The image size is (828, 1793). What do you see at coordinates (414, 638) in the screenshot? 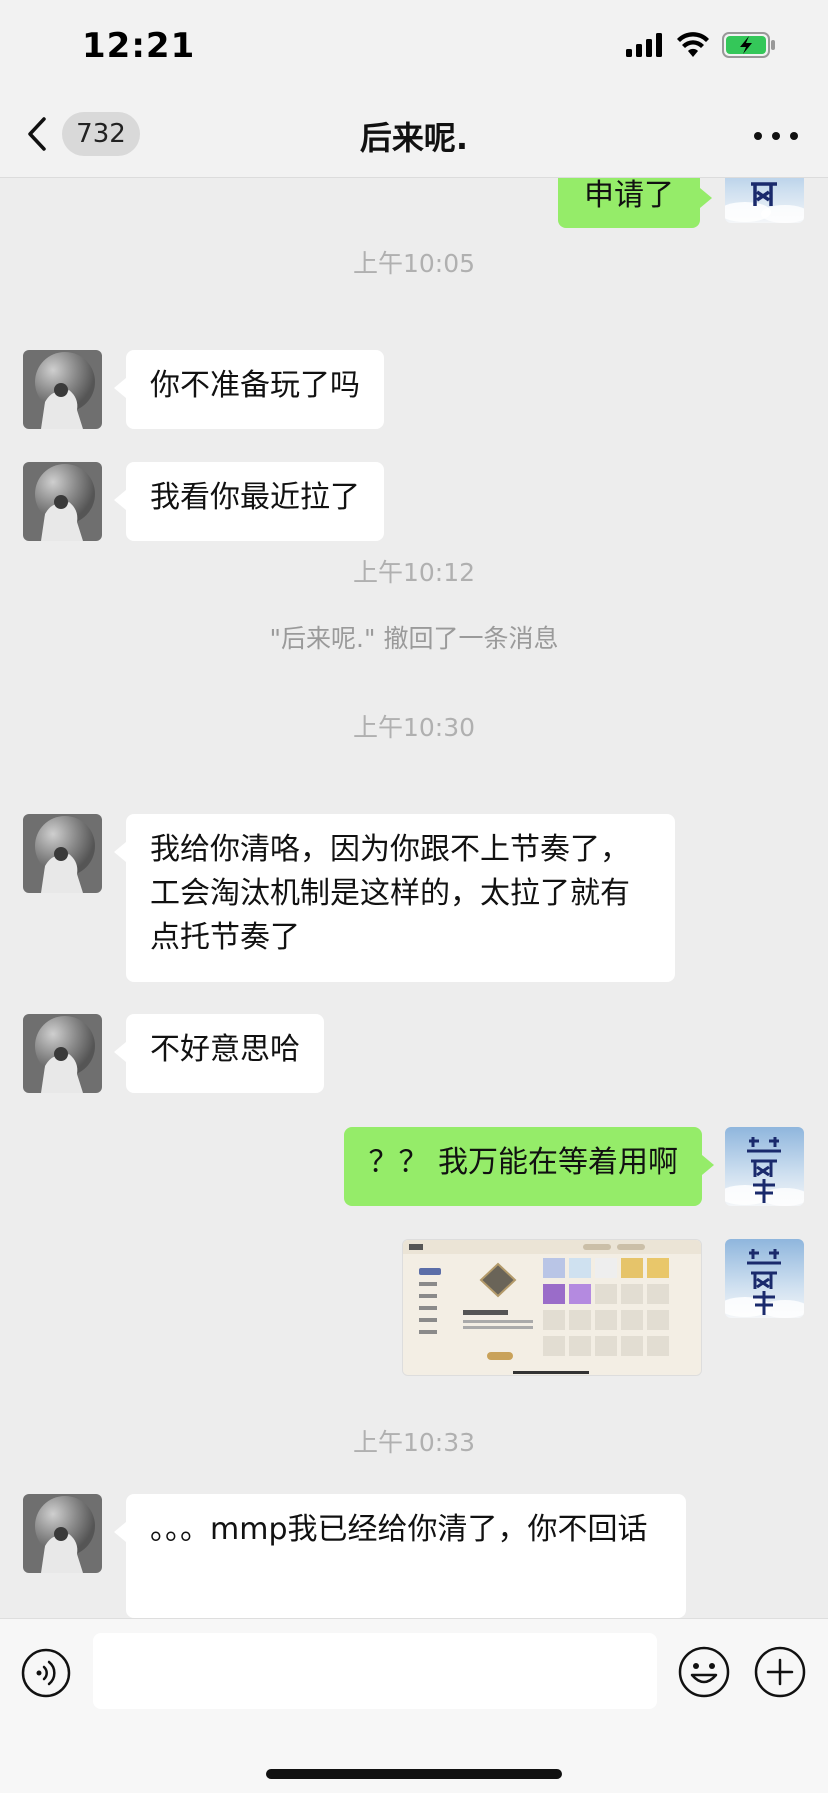
I see `recall-notice: "后来呢." 撤回了一条消息` at bounding box center [414, 638].